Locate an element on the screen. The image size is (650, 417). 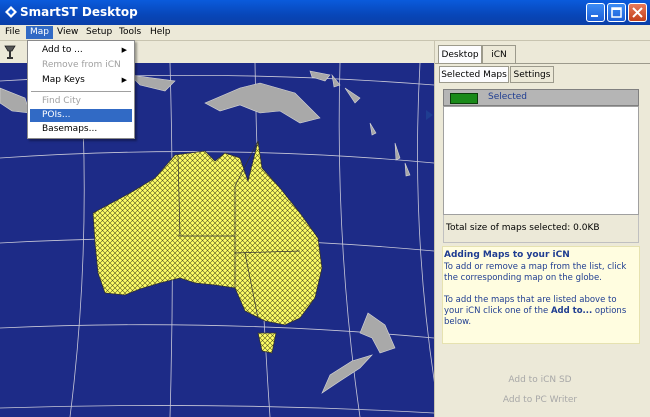
menu-item-map-keys-label: Map Keys is located at coordinates (63, 80).